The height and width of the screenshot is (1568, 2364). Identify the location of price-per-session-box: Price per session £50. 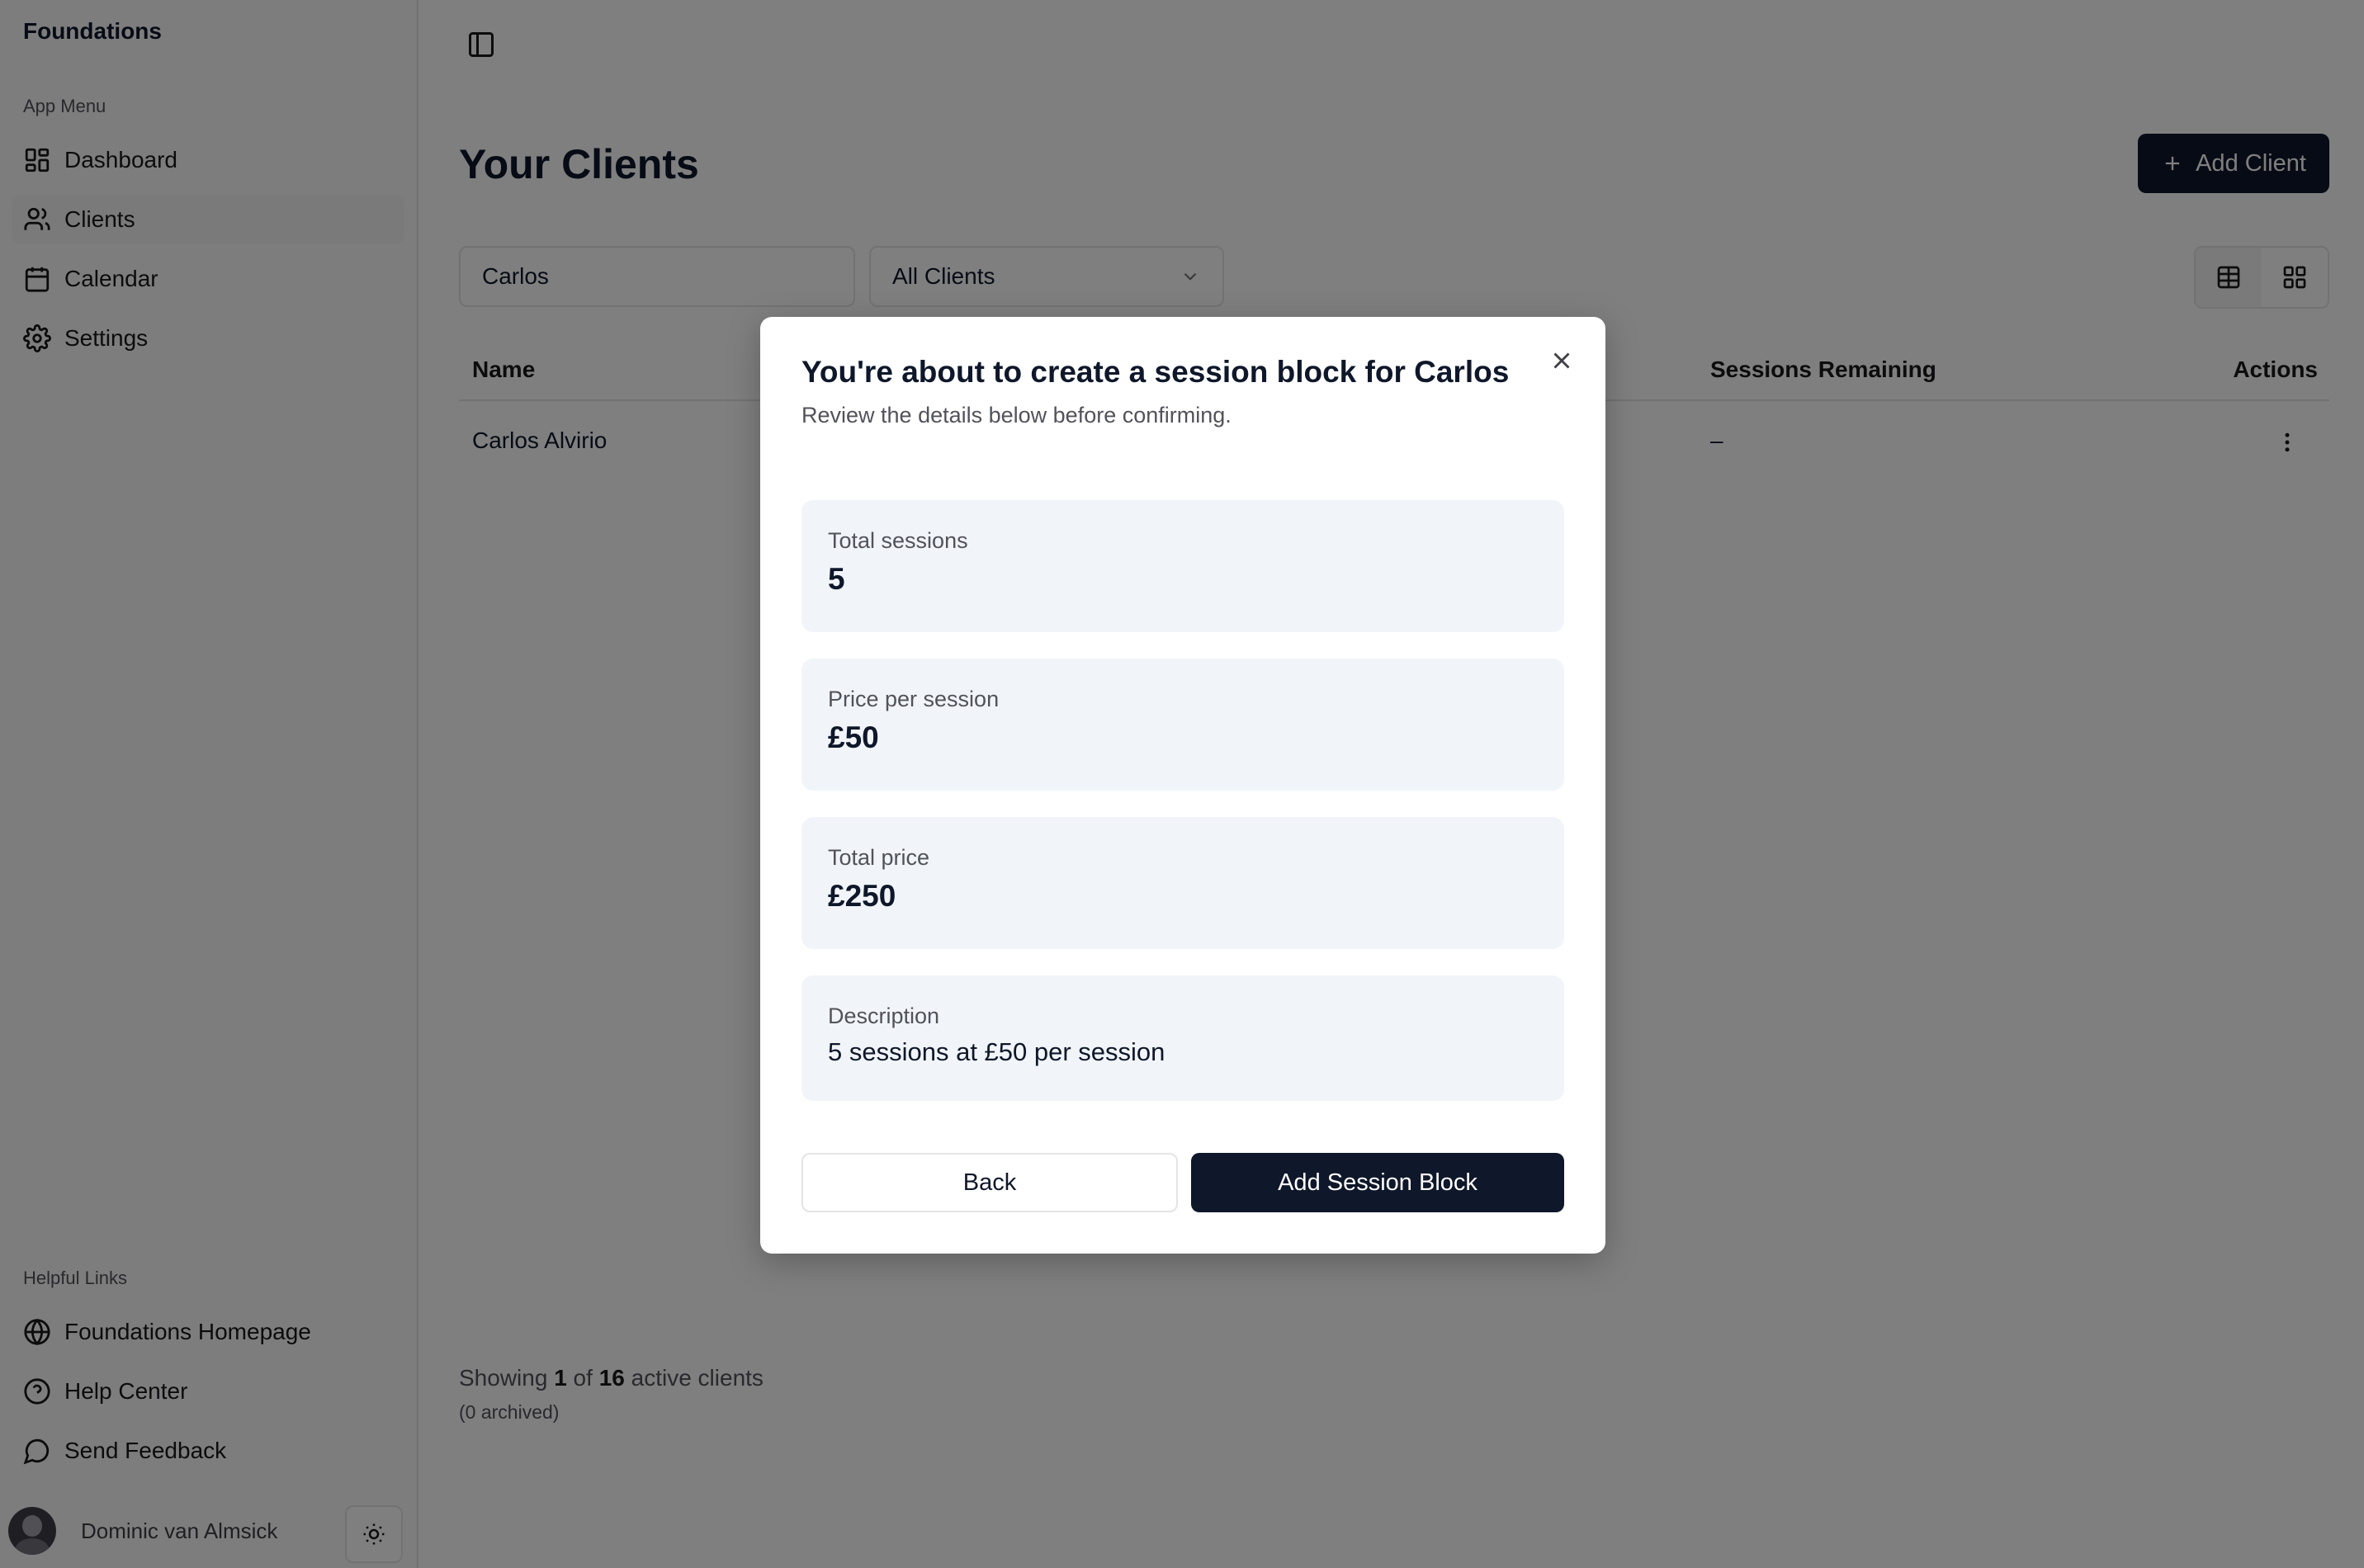
(1182, 725).